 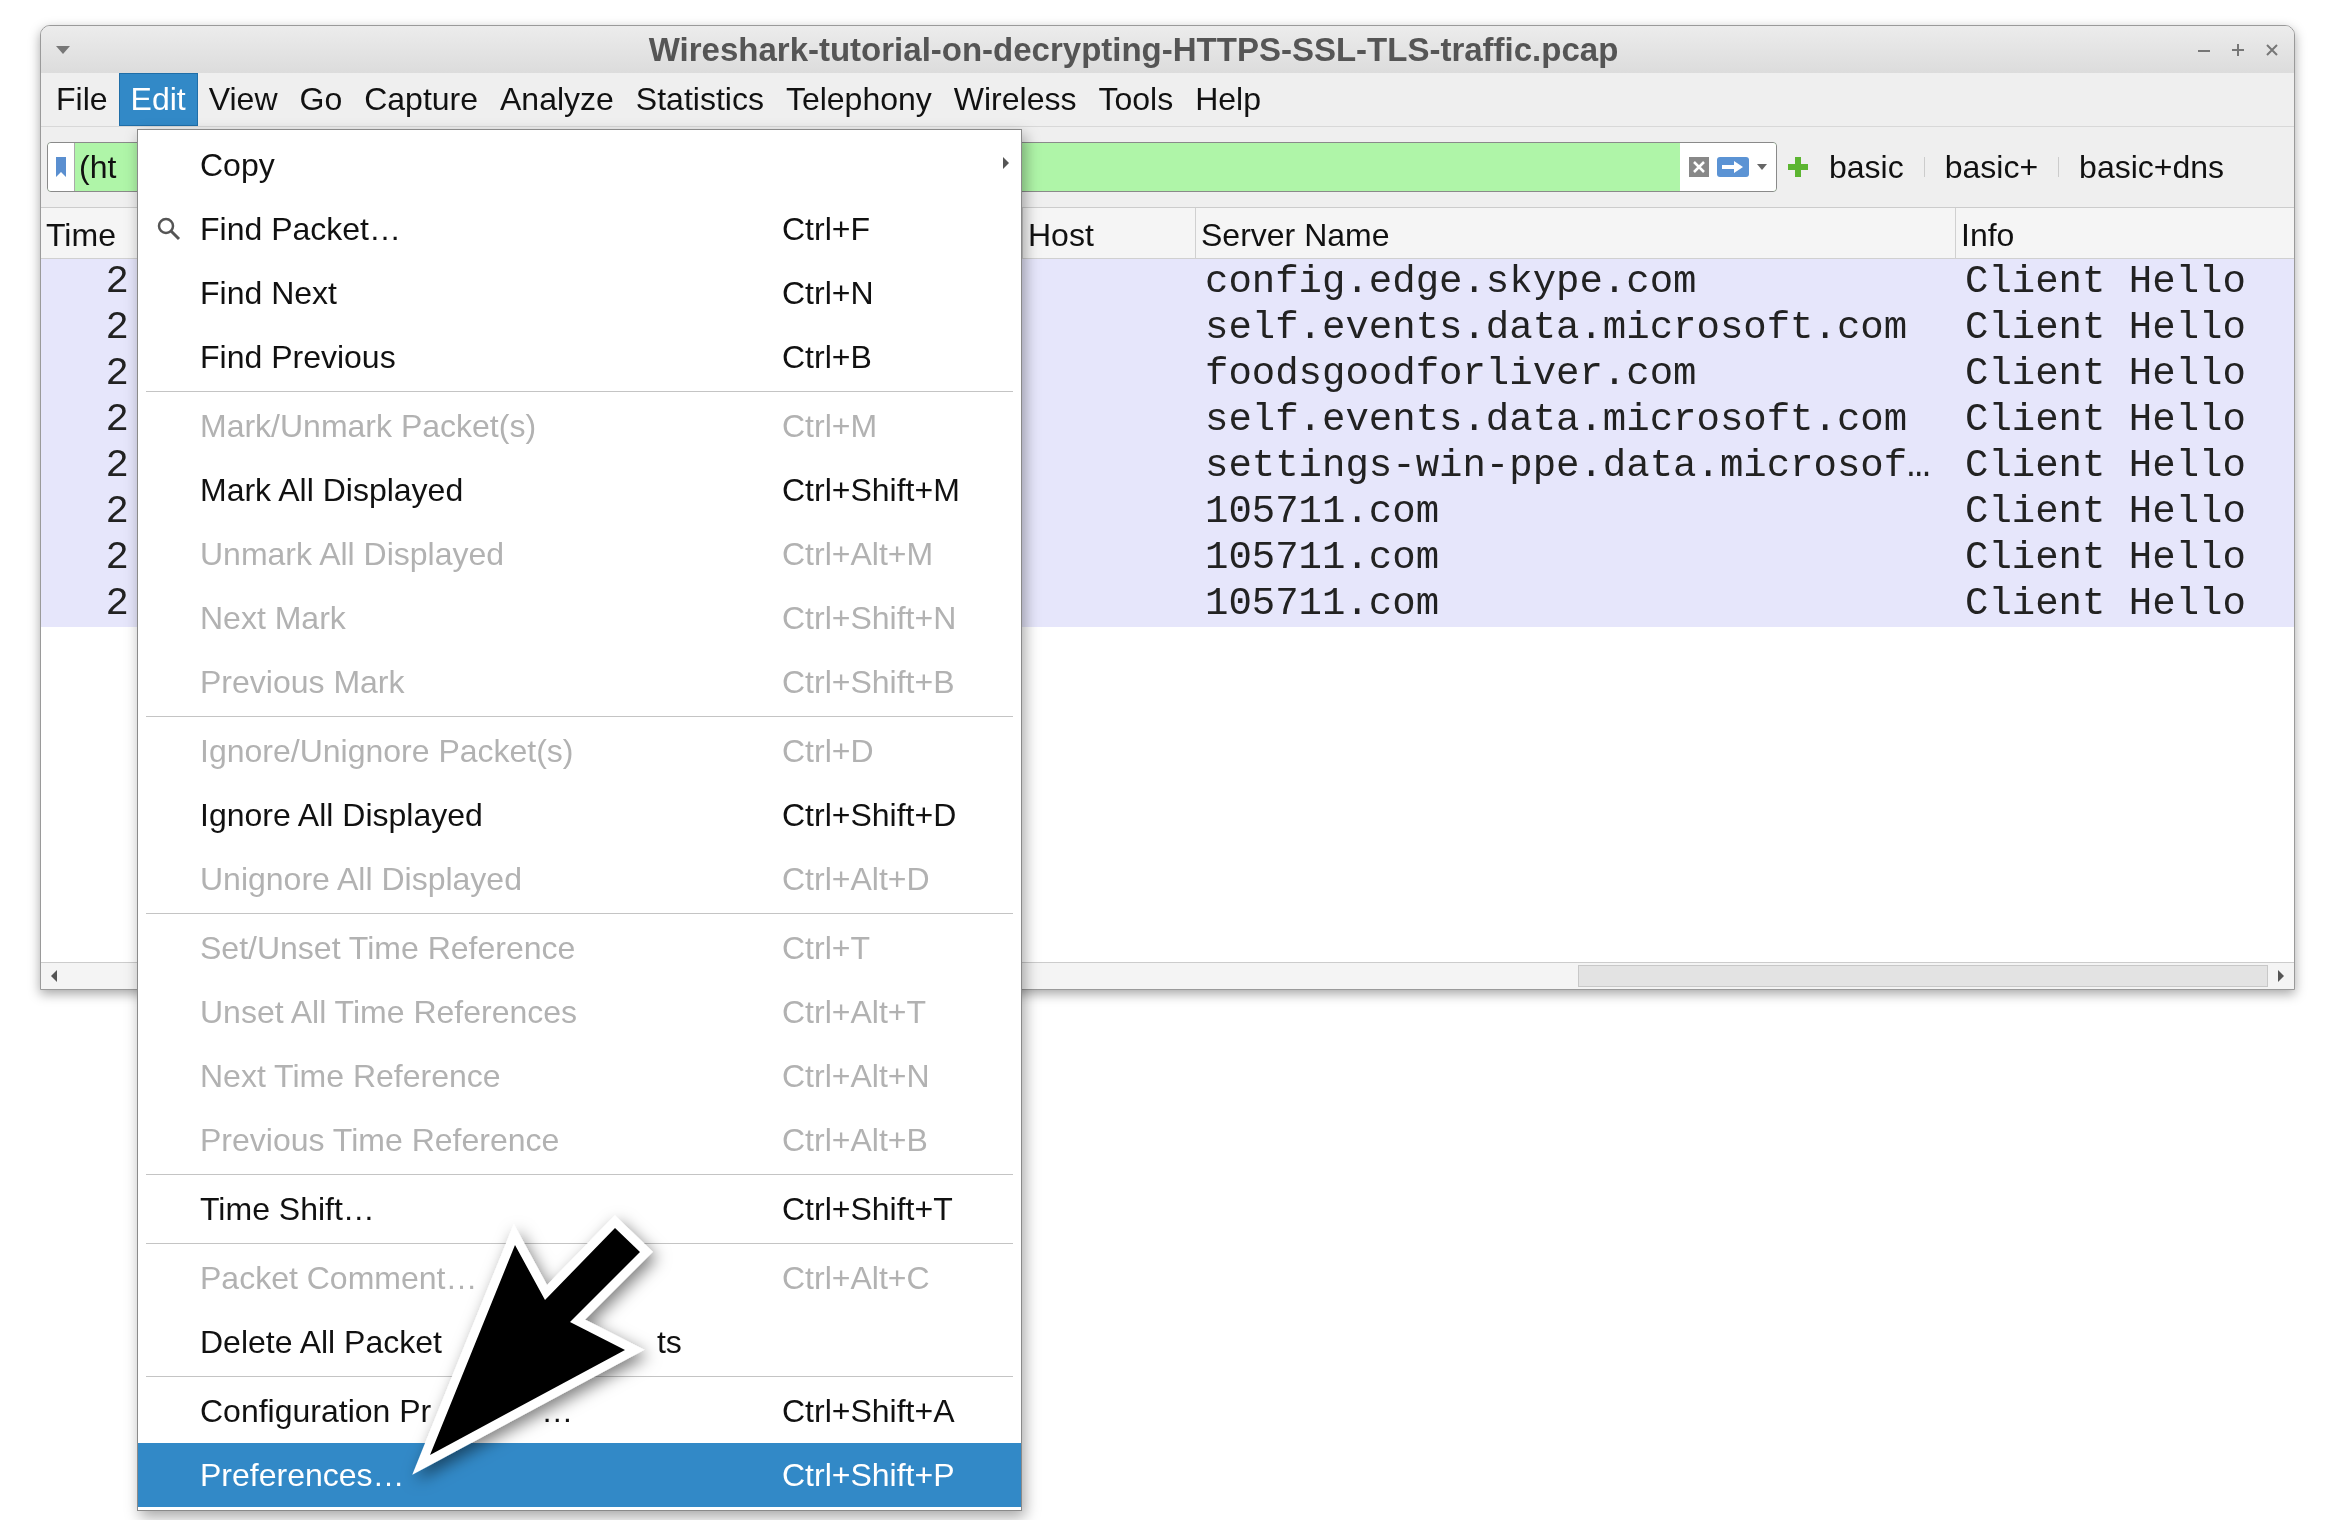 I want to click on table-cell-text: foodsgoodforliver.com, so click(x=1451, y=374).